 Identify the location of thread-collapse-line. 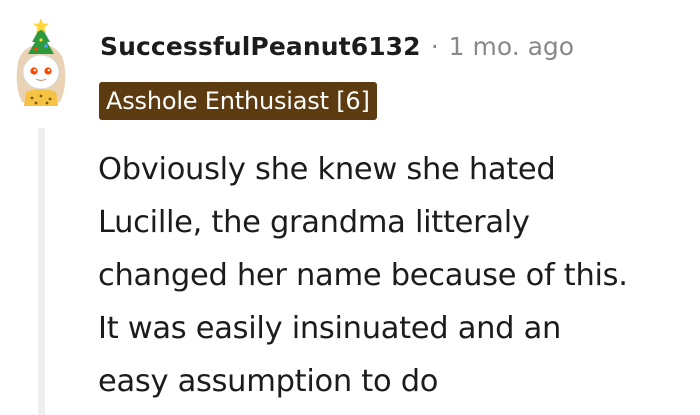
(41, 271).